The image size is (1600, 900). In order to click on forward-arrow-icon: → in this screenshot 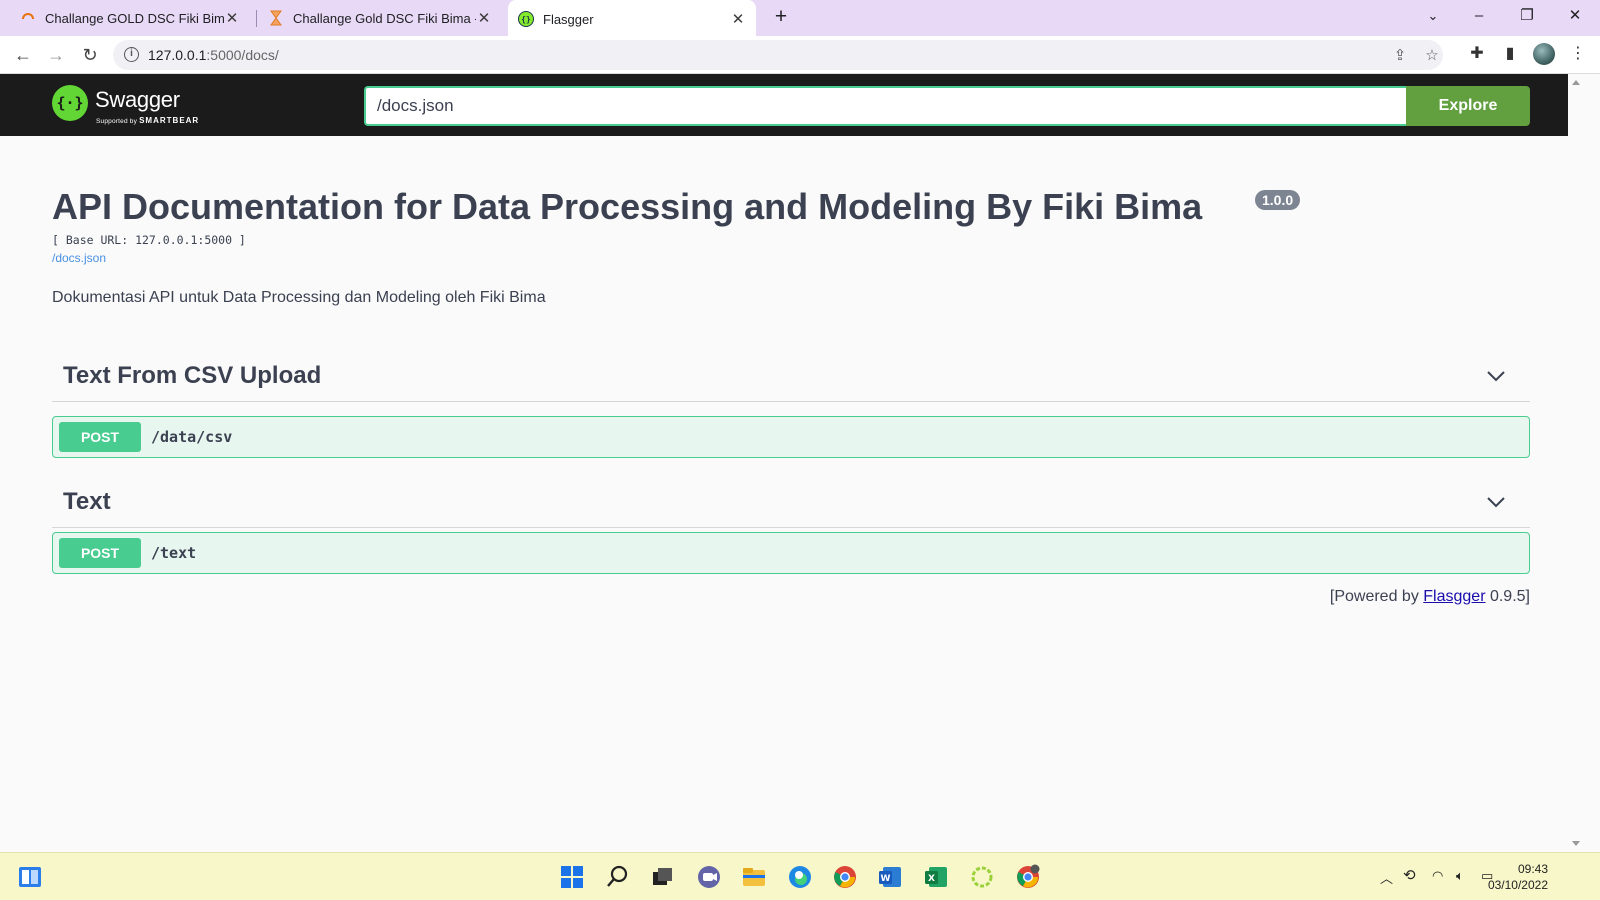, I will do `click(56, 55)`.